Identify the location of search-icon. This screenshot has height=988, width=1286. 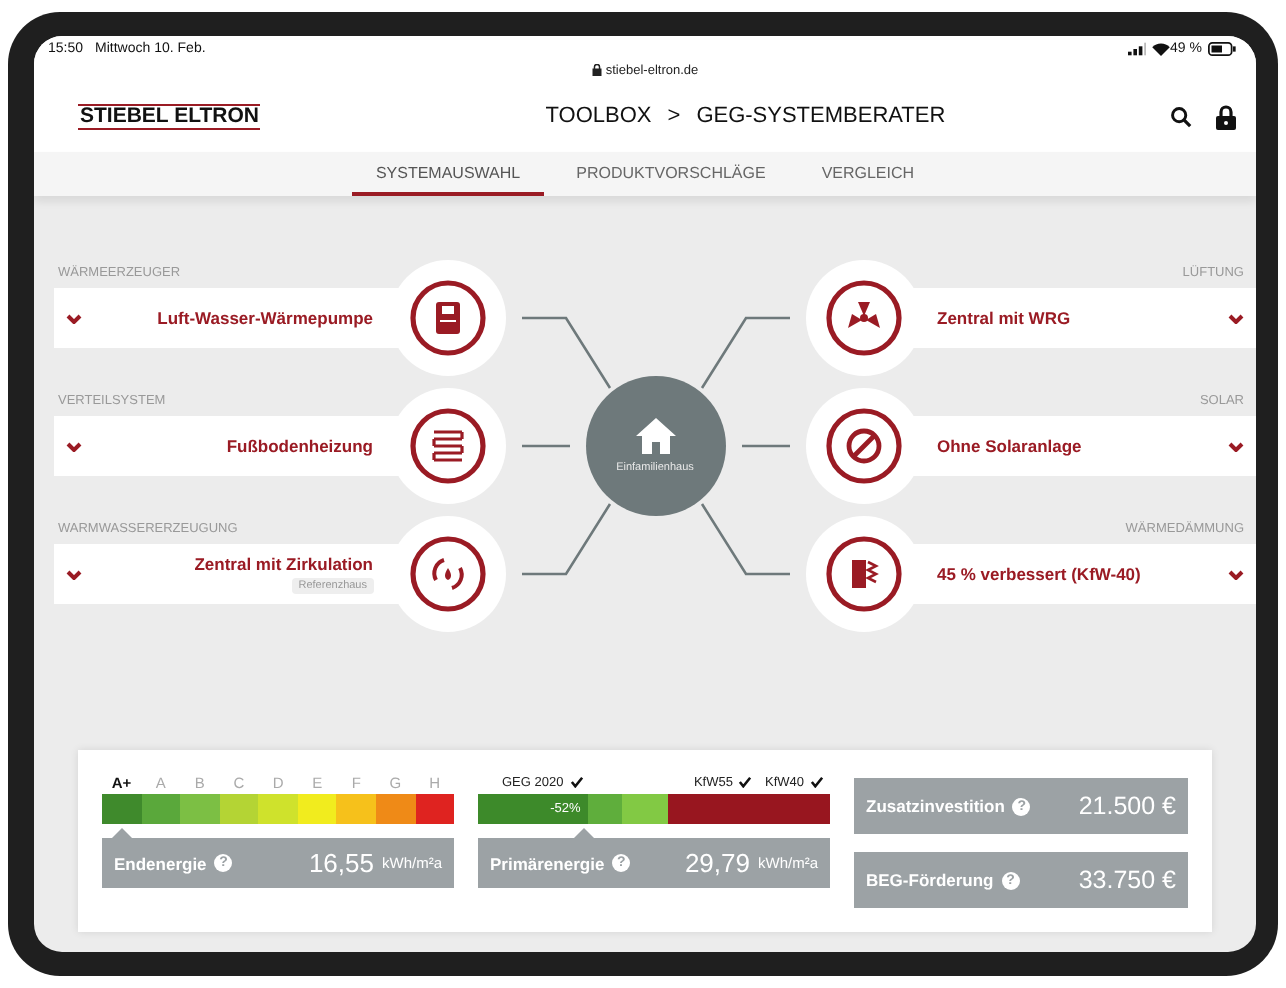
(1181, 116).